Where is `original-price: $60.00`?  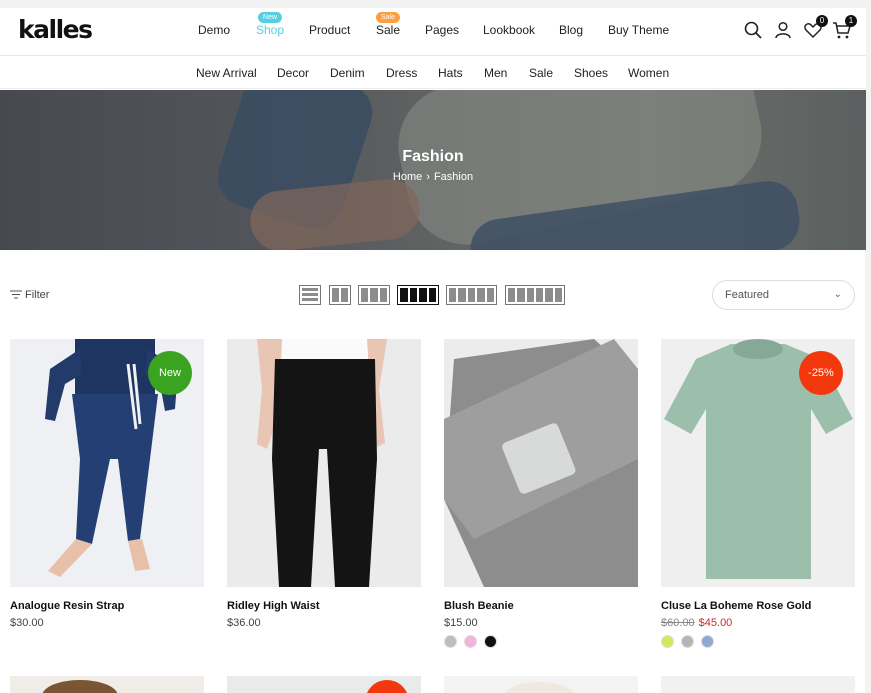
original-price: $60.00 is located at coordinates (678, 623).